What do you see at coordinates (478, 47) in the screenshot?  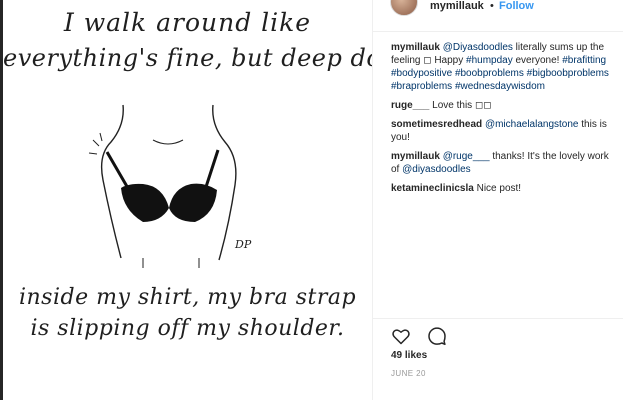 I see `mention-link: @Diyasdoodles` at bounding box center [478, 47].